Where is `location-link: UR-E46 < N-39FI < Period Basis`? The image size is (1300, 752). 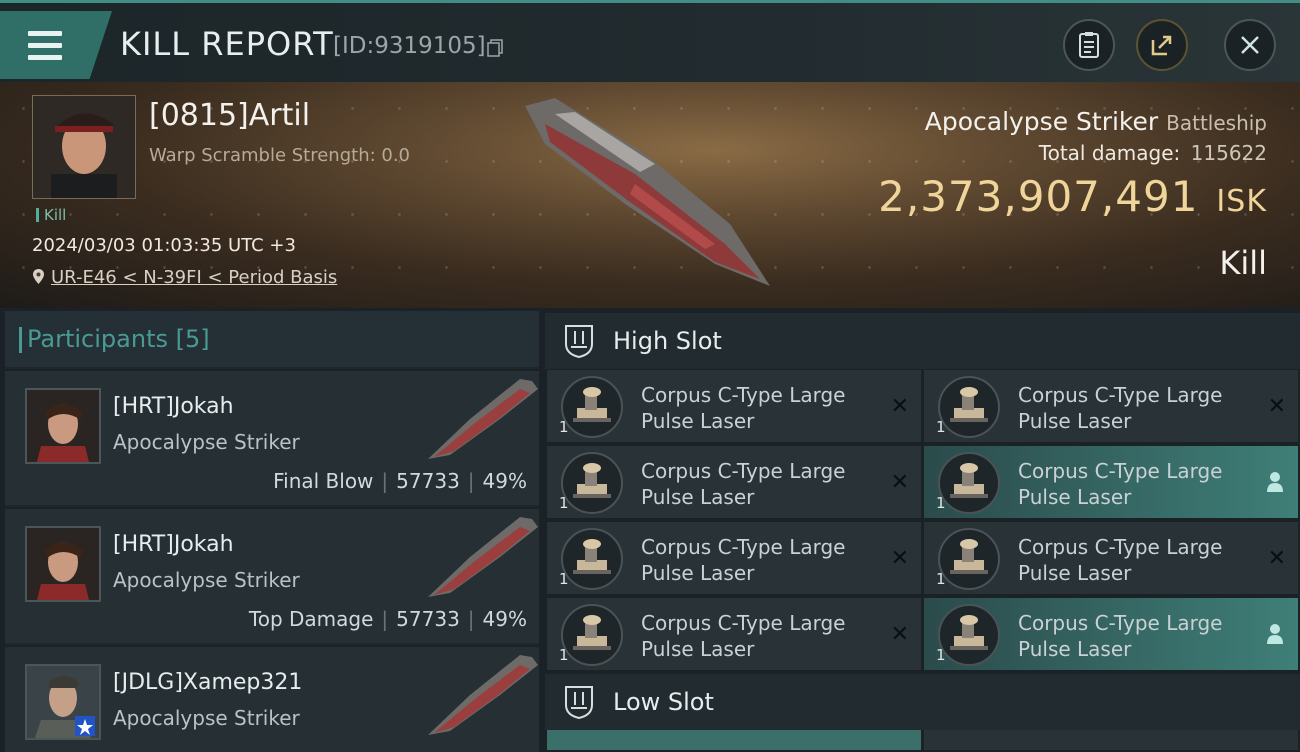
location-link: UR-E46 < N-39FI < Period Basis is located at coordinates (194, 277).